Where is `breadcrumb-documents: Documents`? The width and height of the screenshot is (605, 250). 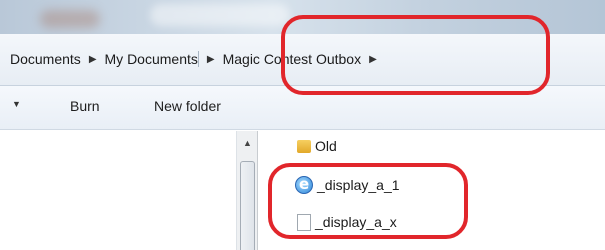 breadcrumb-documents: Documents is located at coordinates (45, 59).